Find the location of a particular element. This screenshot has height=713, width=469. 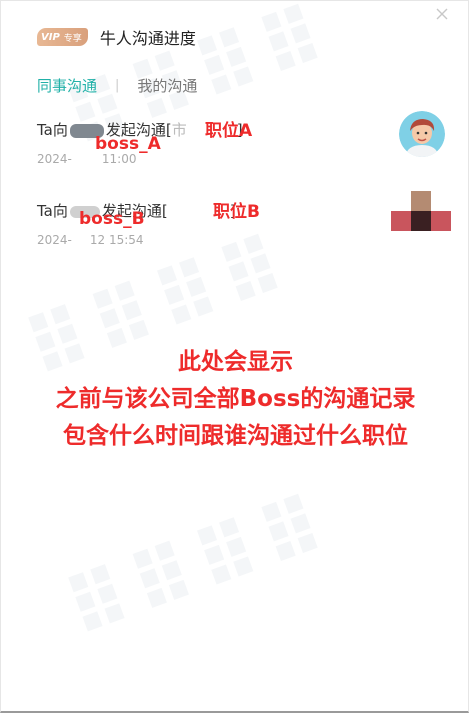

close-icon is located at coordinates (442, 15).